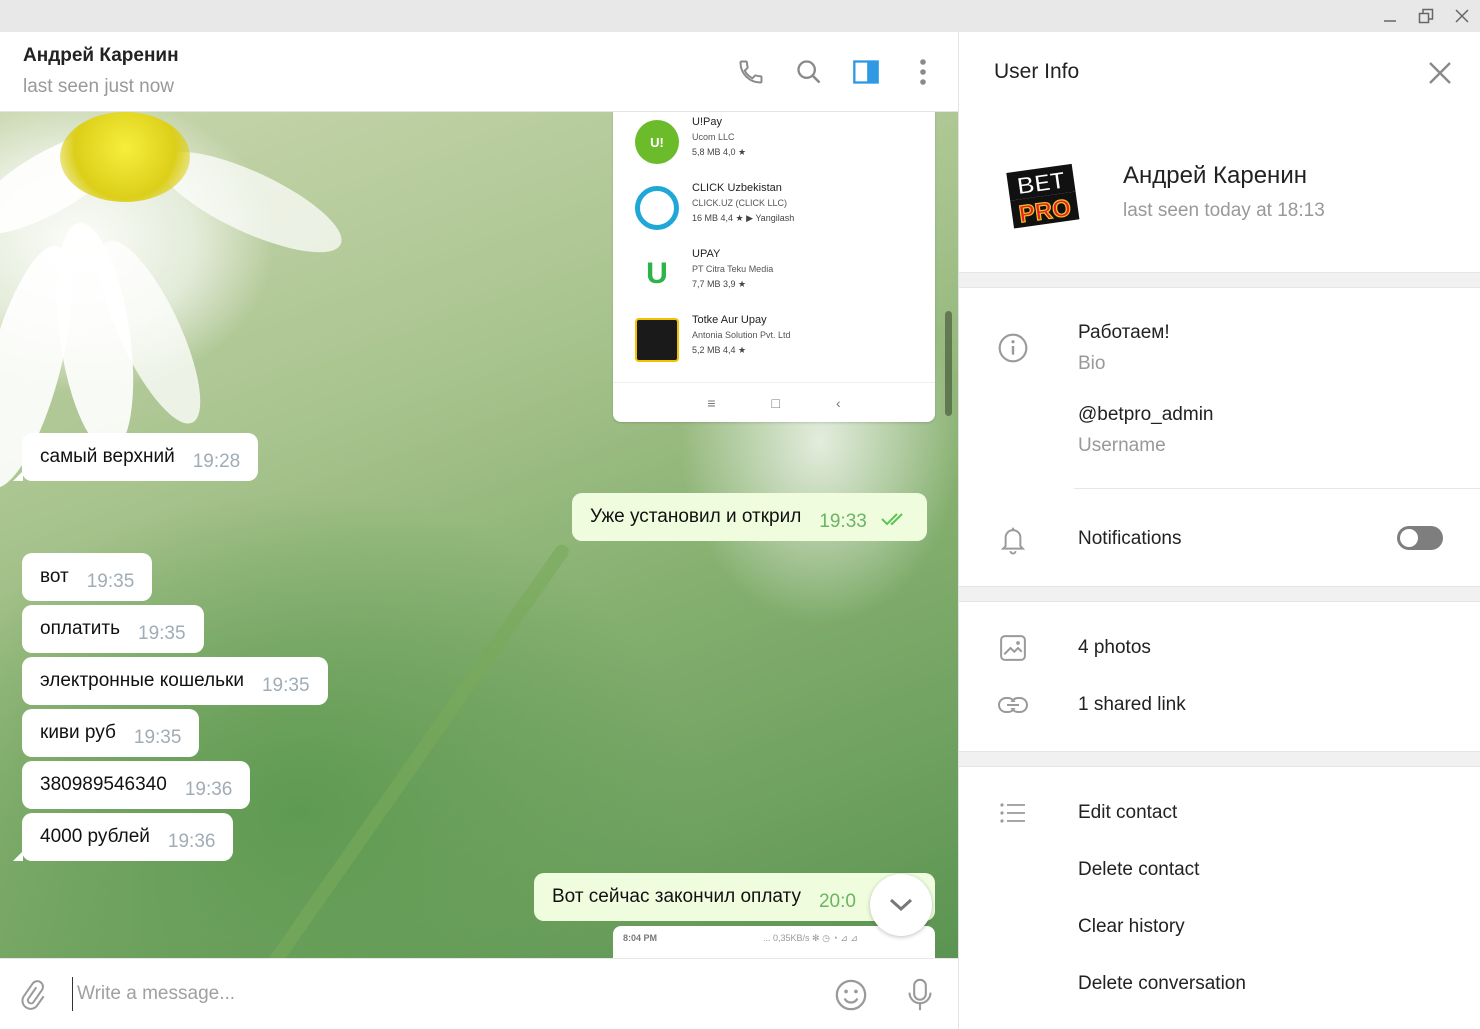 This screenshot has height=1029, width=1480. Describe the element at coordinates (142, 680) in the screenshot. I see `message-text: электронные кошельки` at that location.